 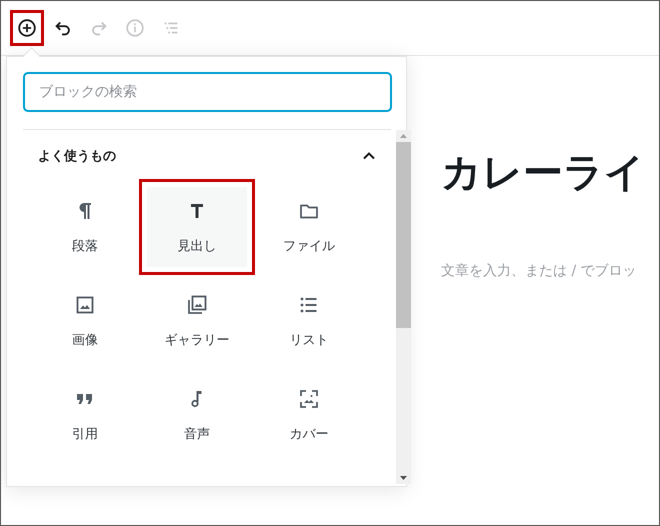 I want to click on section-title: よく使うもの, so click(x=77, y=156).